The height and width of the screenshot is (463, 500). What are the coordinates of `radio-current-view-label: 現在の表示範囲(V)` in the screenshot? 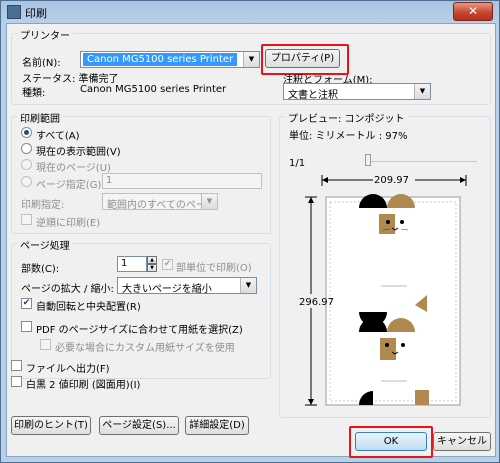 It's located at (78, 150).